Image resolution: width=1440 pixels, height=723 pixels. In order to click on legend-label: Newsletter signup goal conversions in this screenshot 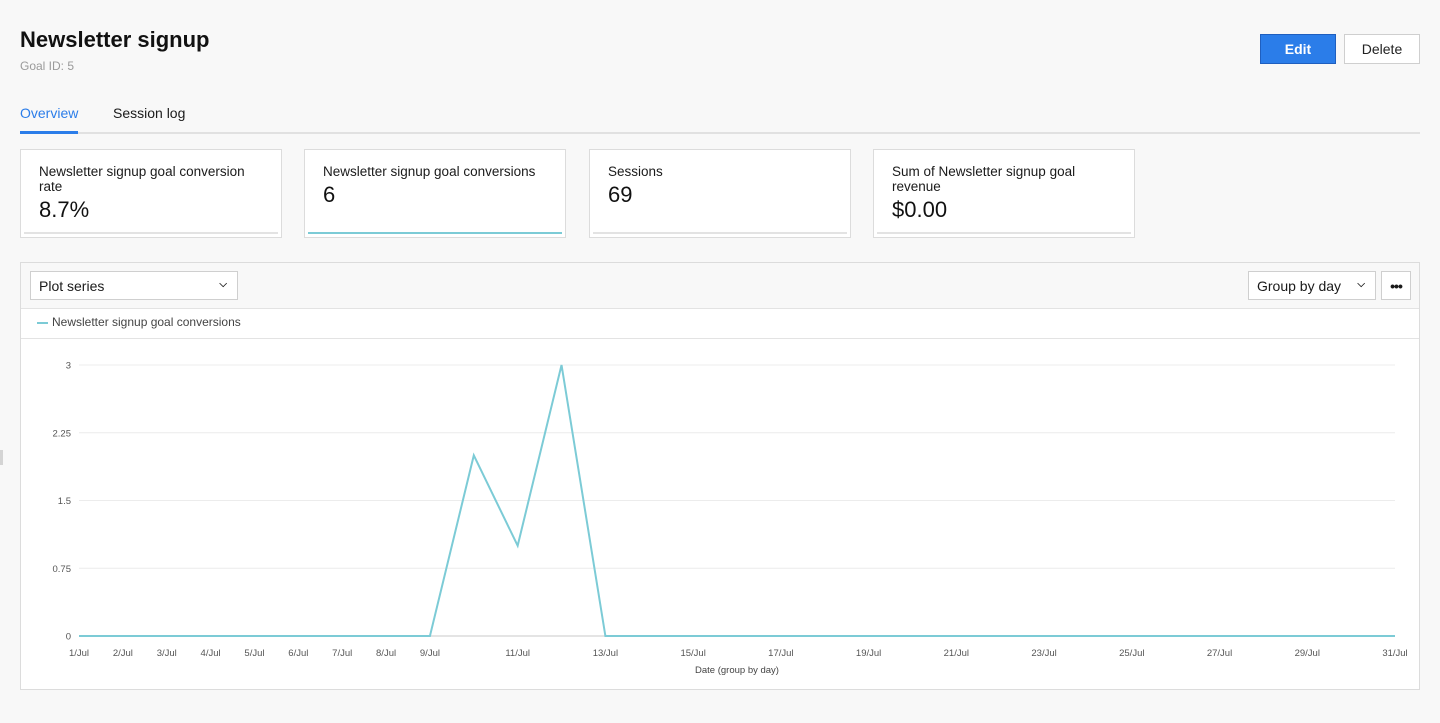, I will do `click(146, 322)`.